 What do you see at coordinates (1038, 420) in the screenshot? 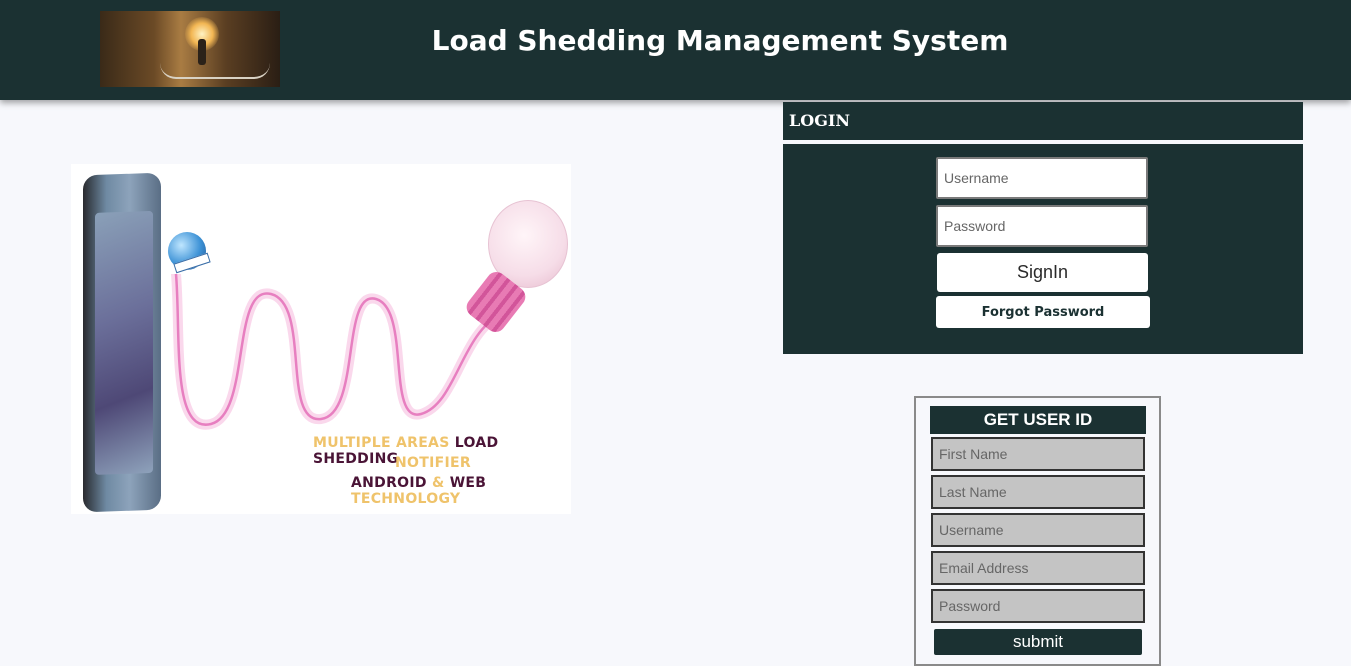
I see `get-user-id-heading: GET USER ID` at bounding box center [1038, 420].